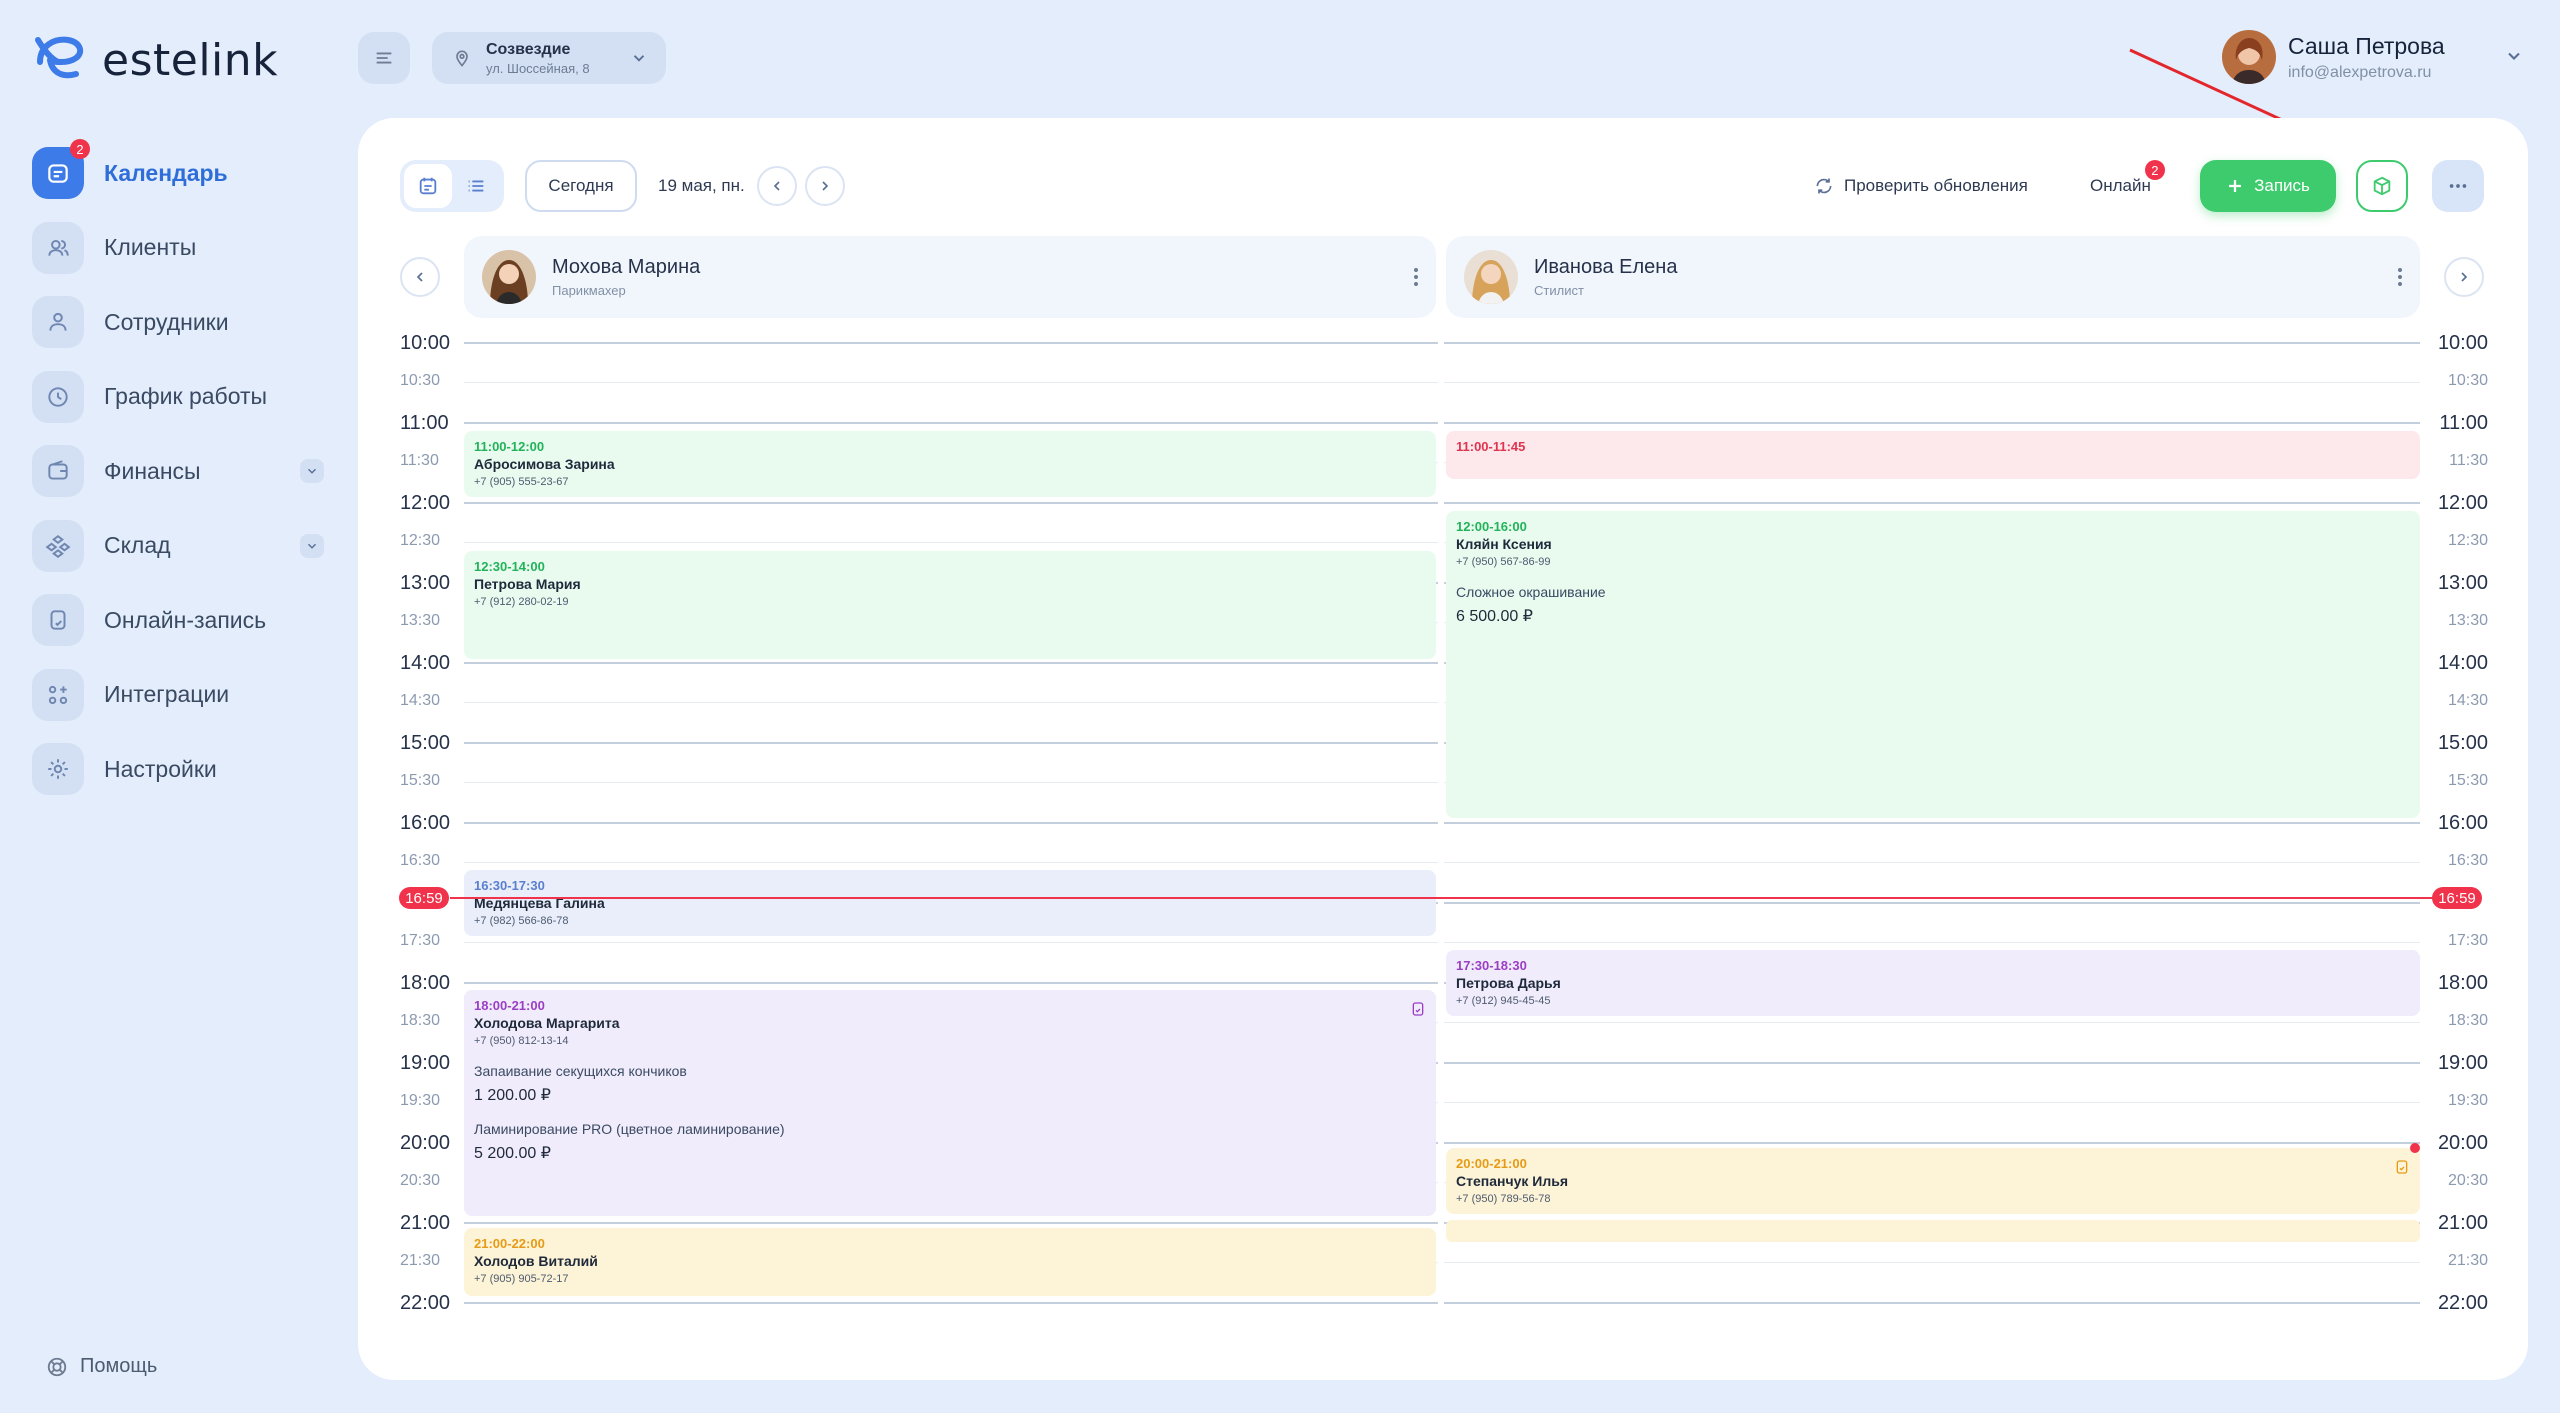 The height and width of the screenshot is (1413, 2560). What do you see at coordinates (137, 545) in the screenshot?
I see `sidebar-item-label: Склад` at bounding box center [137, 545].